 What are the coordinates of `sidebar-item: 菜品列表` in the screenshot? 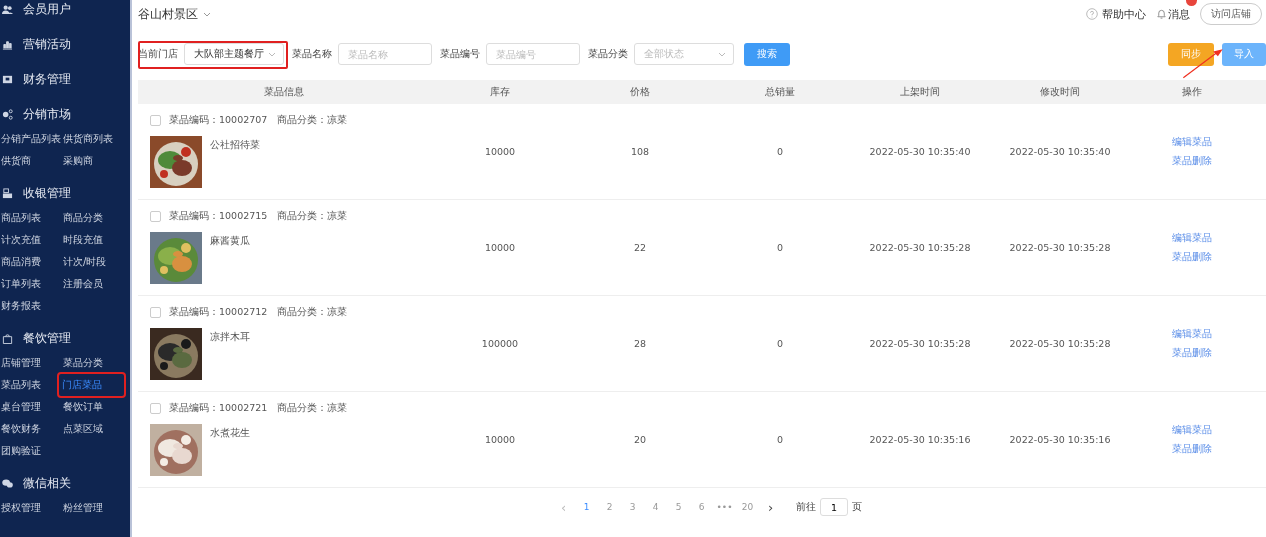 It's located at (30, 385).